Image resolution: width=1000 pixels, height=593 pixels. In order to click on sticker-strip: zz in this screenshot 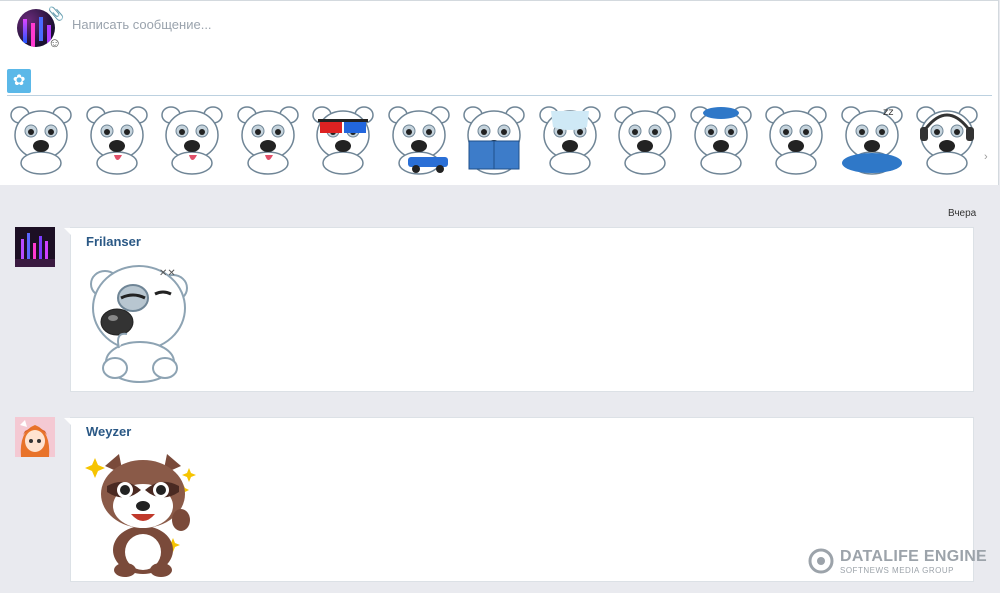, I will do `click(499, 139)`.